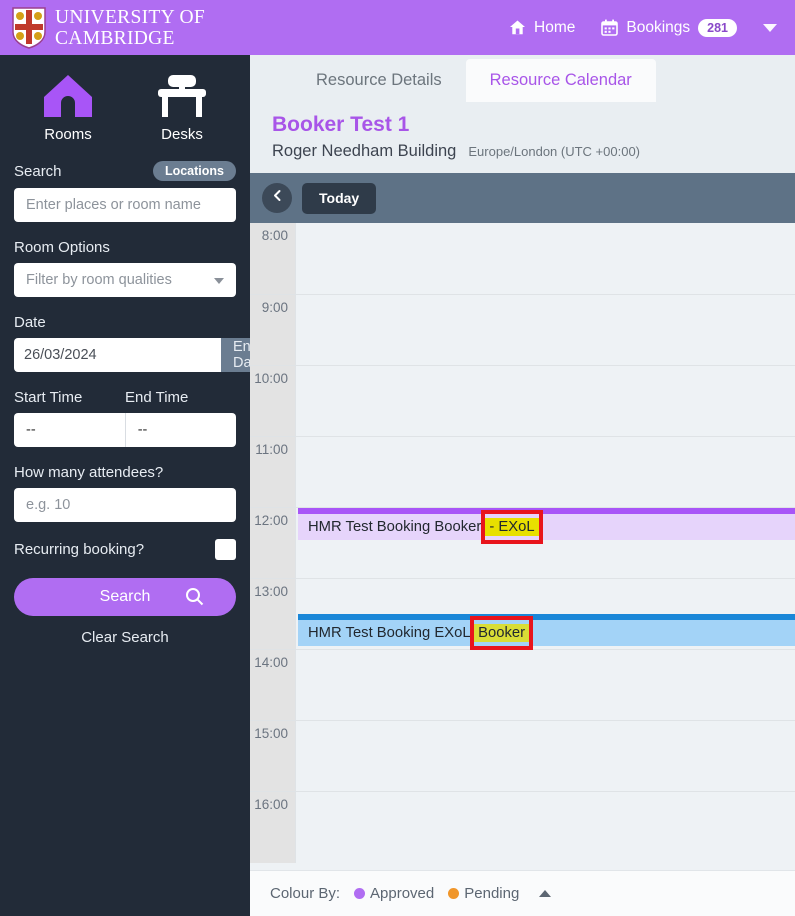 The image size is (795, 916). What do you see at coordinates (115, 38) in the screenshot?
I see `brand-line-2: Cambridge` at bounding box center [115, 38].